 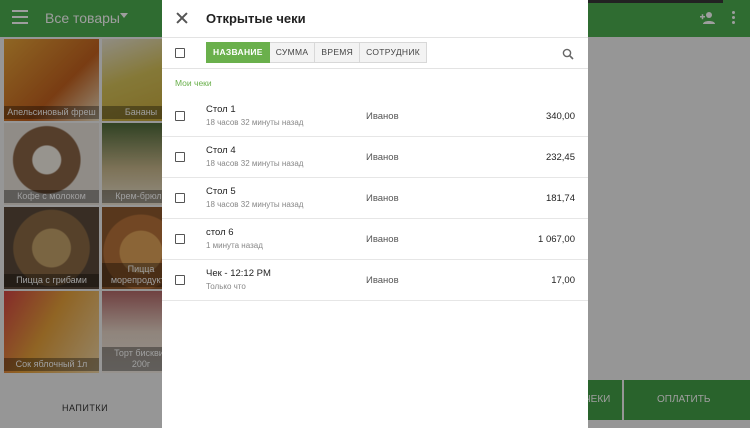 What do you see at coordinates (394, 52) in the screenshot?
I see `tab-employee: СОТРУДНИК` at bounding box center [394, 52].